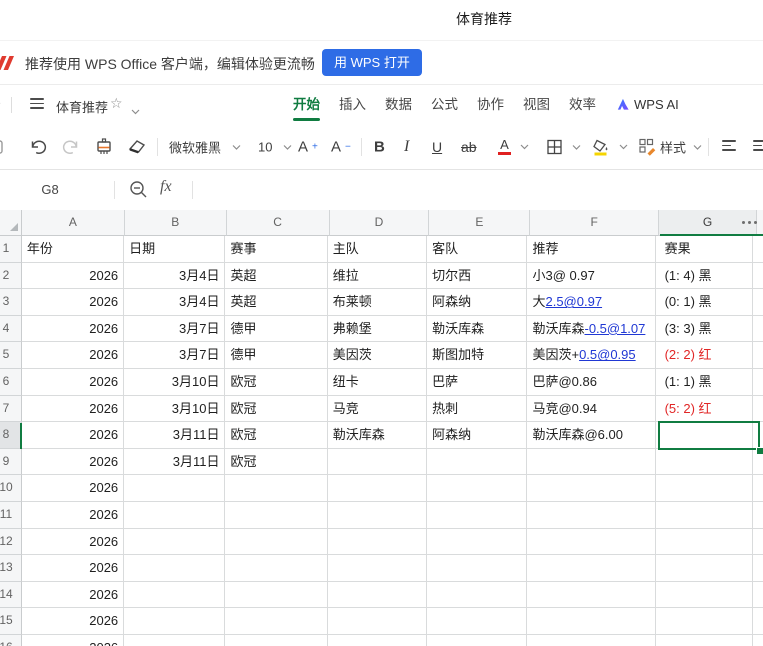 This screenshot has width=763, height=646. Describe the element at coordinates (758, 146) in the screenshot. I see `align-center-button` at that location.